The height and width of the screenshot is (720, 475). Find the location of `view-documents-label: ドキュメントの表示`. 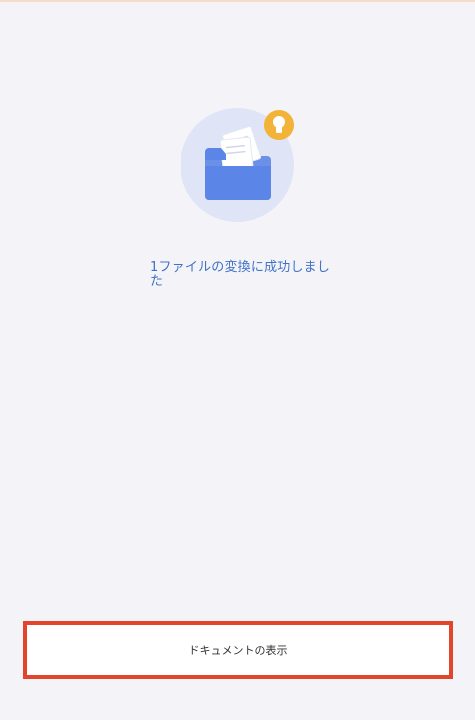

view-documents-label: ドキュメントの表示 is located at coordinates (238, 650).